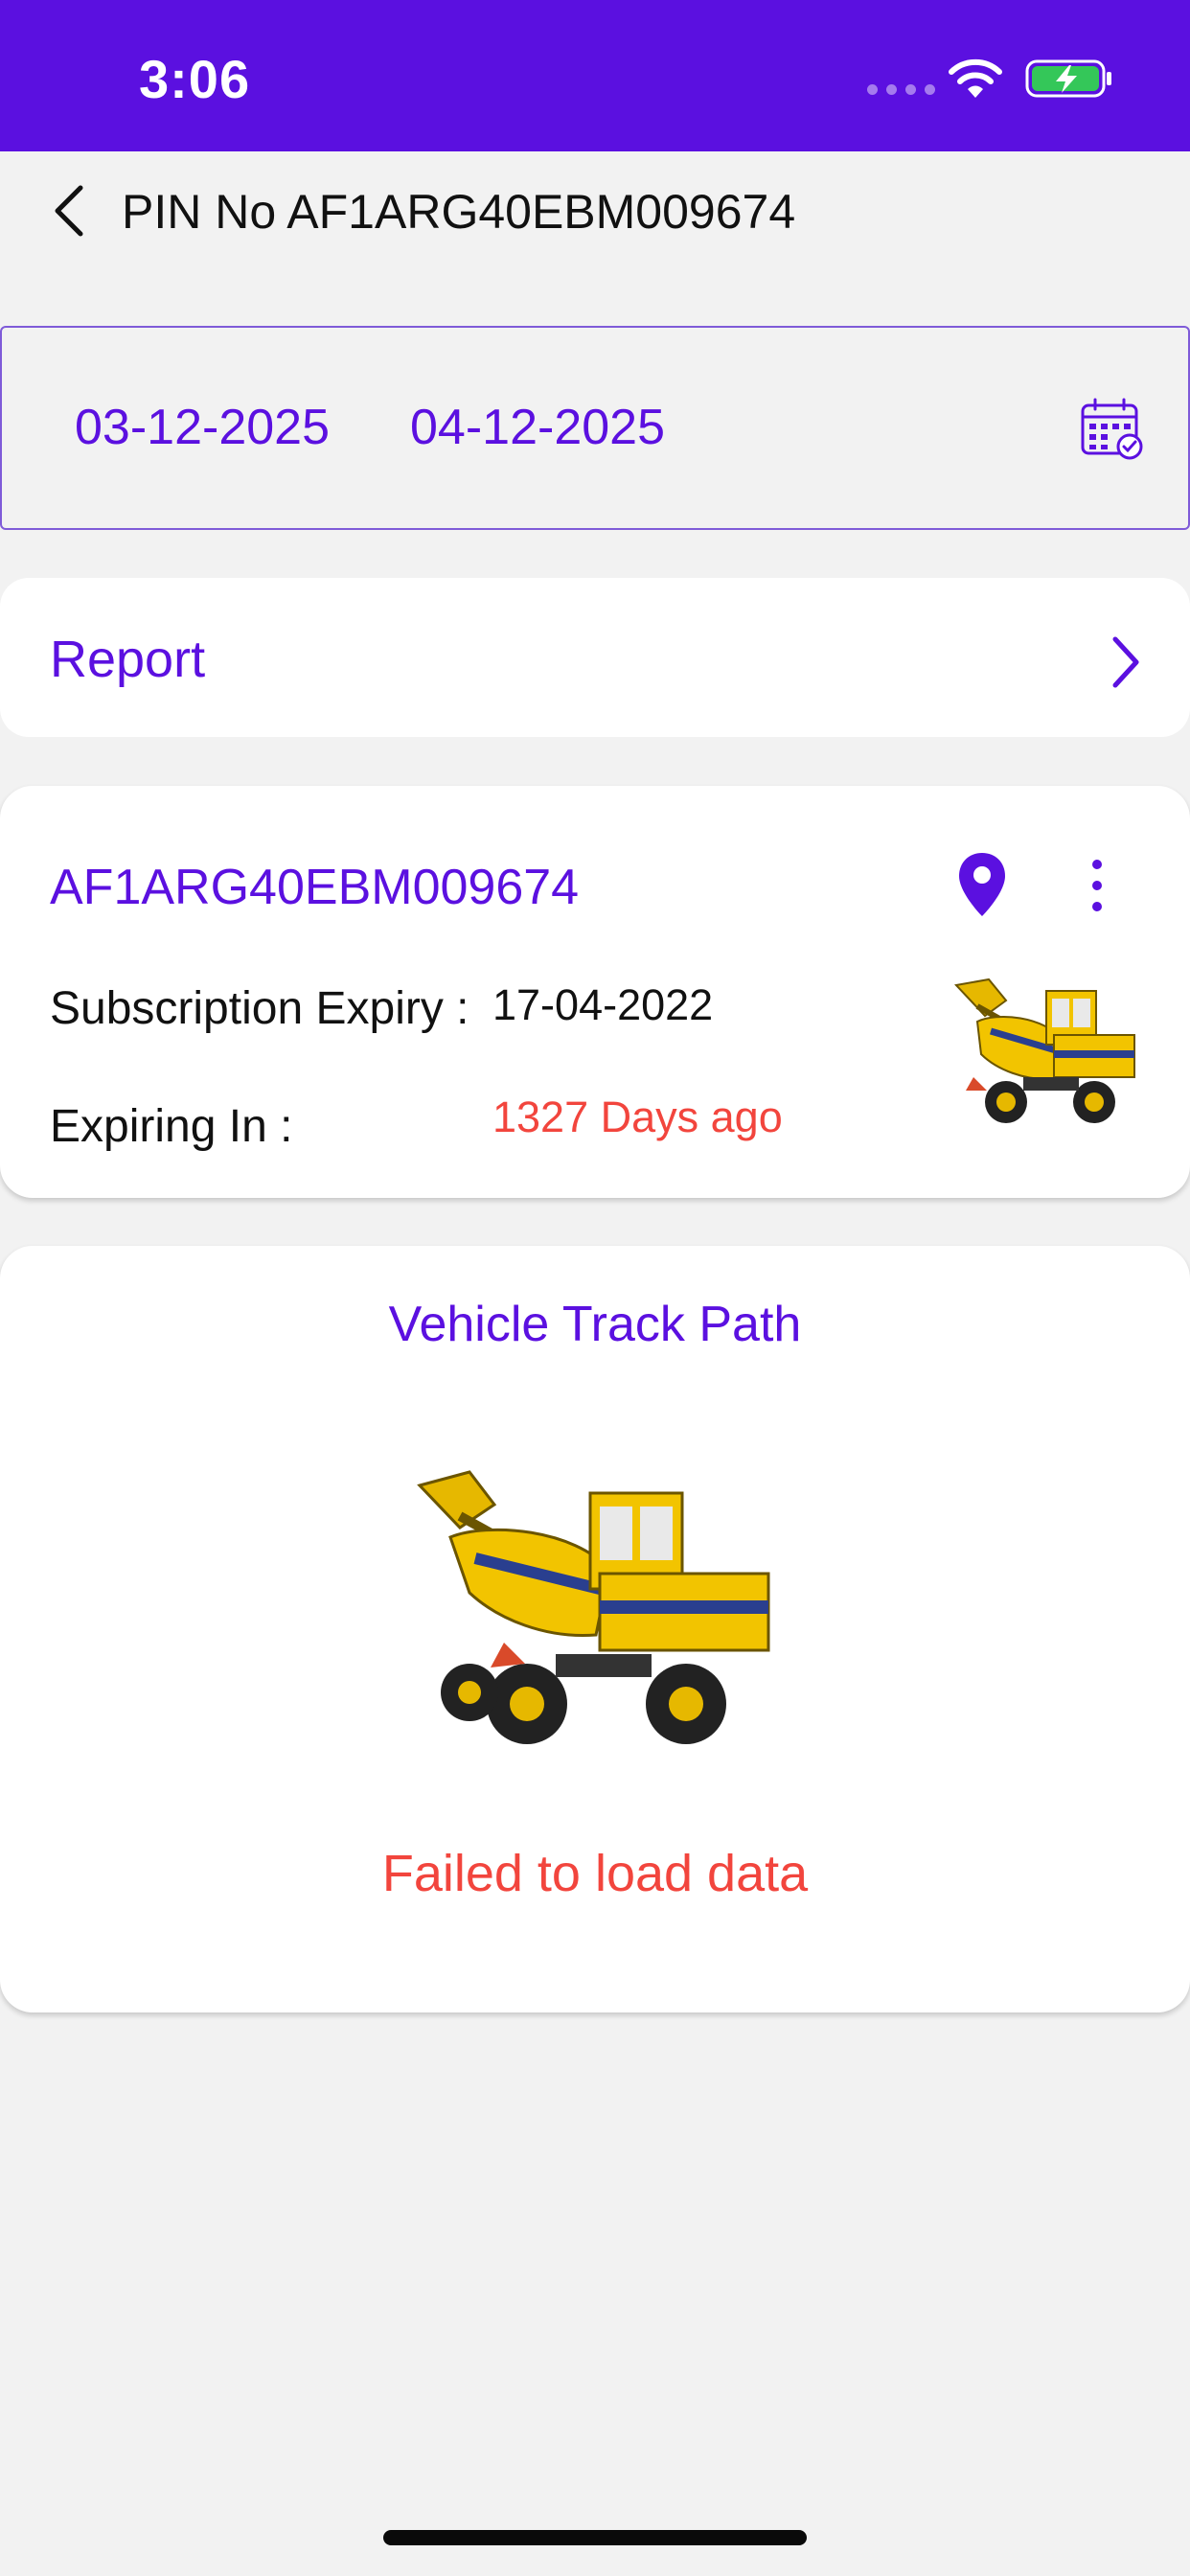 This screenshot has width=1190, height=2576. What do you see at coordinates (171, 1126) in the screenshot?
I see `expiring-in-label: Expiring In :` at bounding box center [171, 1126].